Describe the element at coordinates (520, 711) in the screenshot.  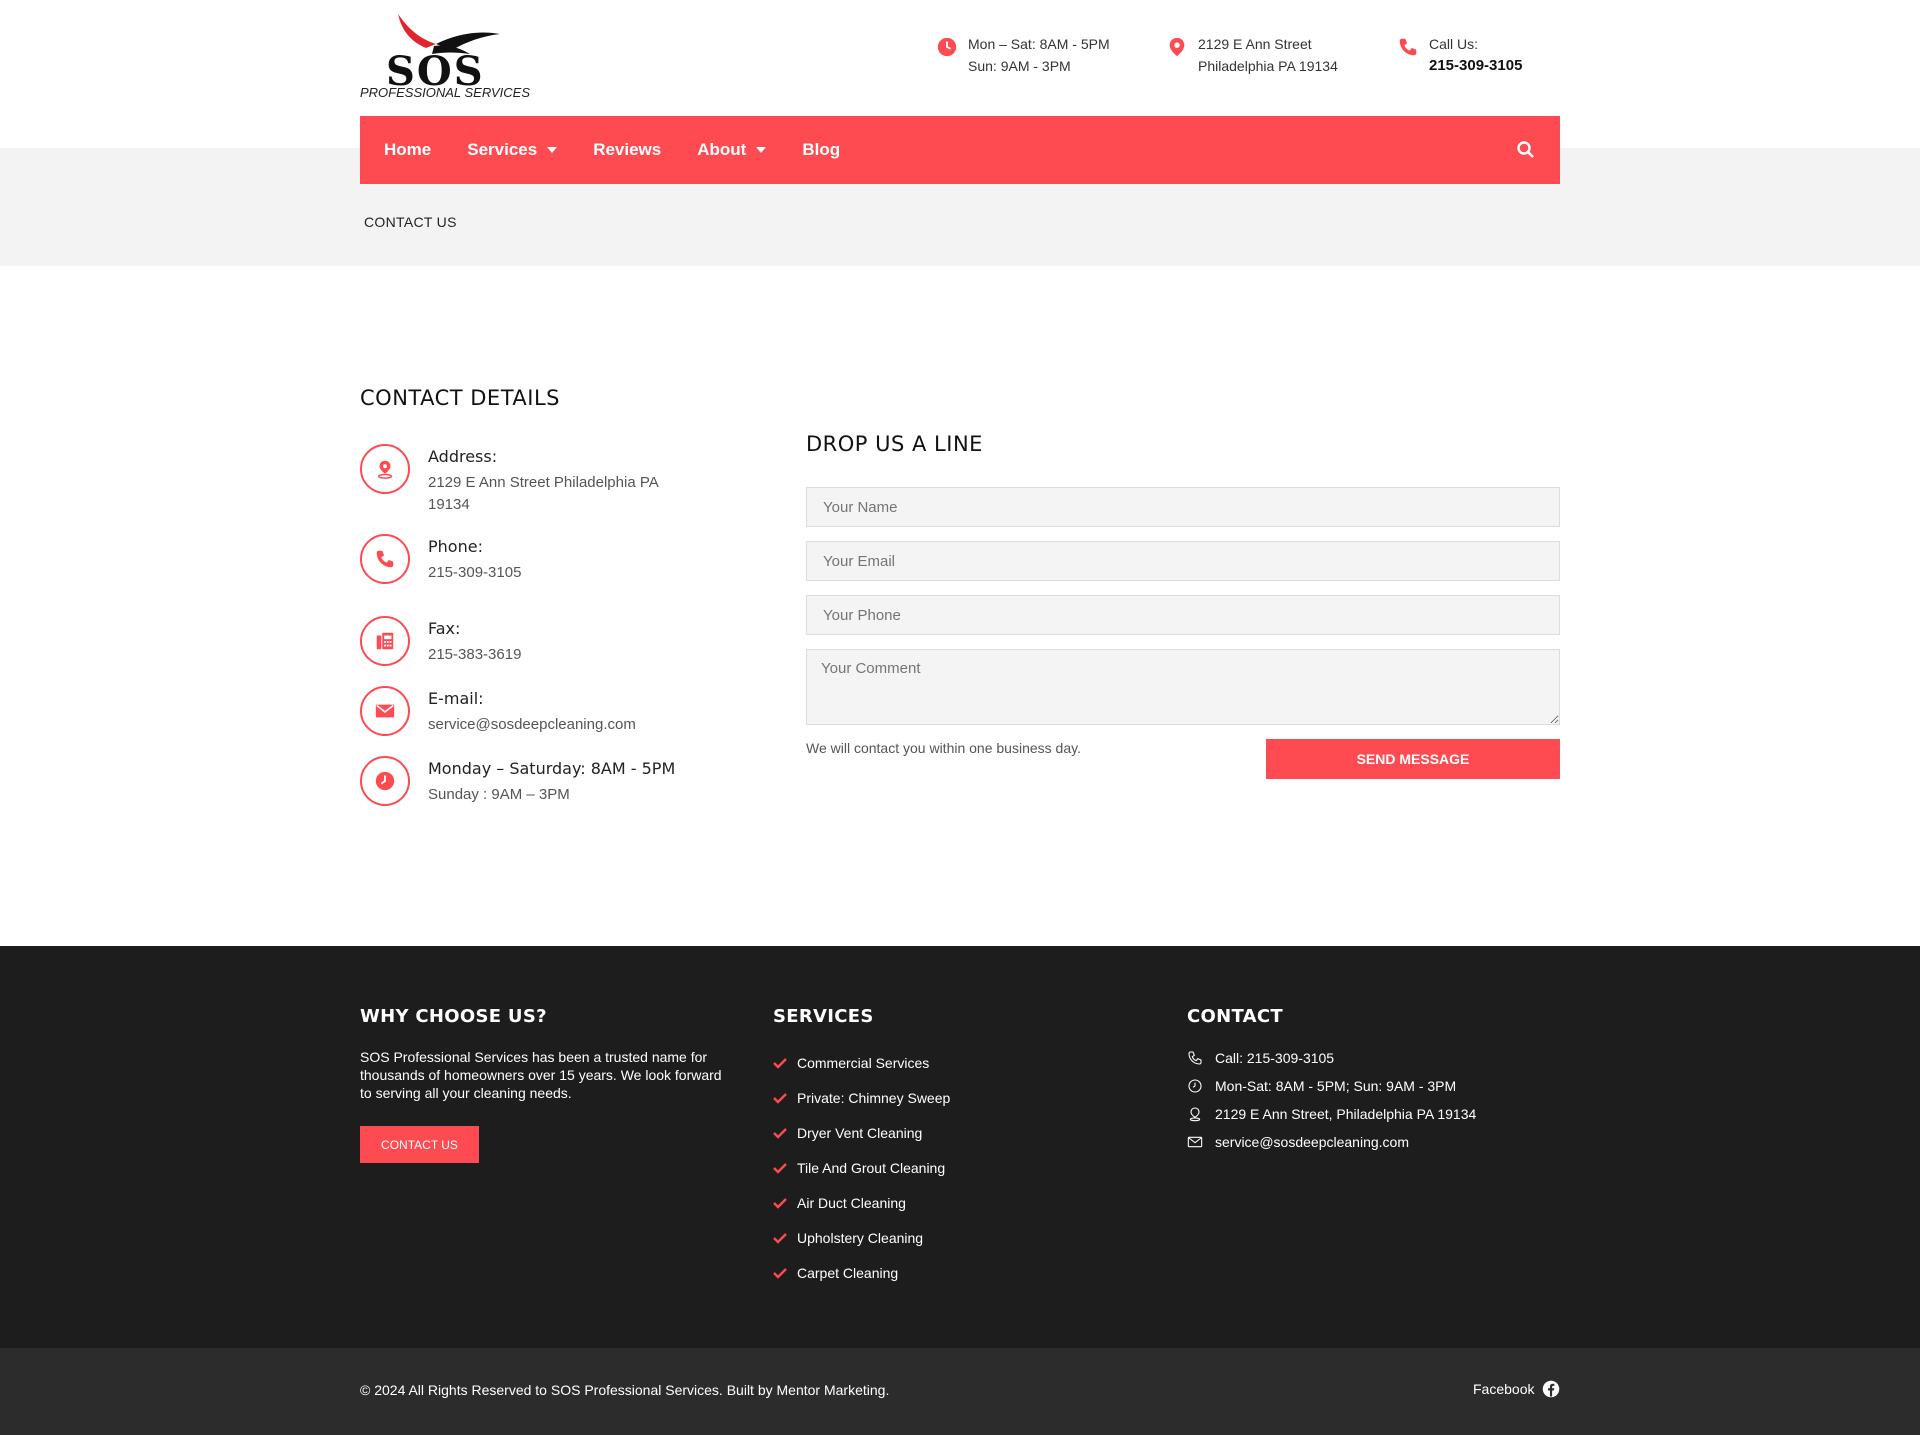
I see `detail-email: E-mail: service@sosdeepcleaning.com` at that location.